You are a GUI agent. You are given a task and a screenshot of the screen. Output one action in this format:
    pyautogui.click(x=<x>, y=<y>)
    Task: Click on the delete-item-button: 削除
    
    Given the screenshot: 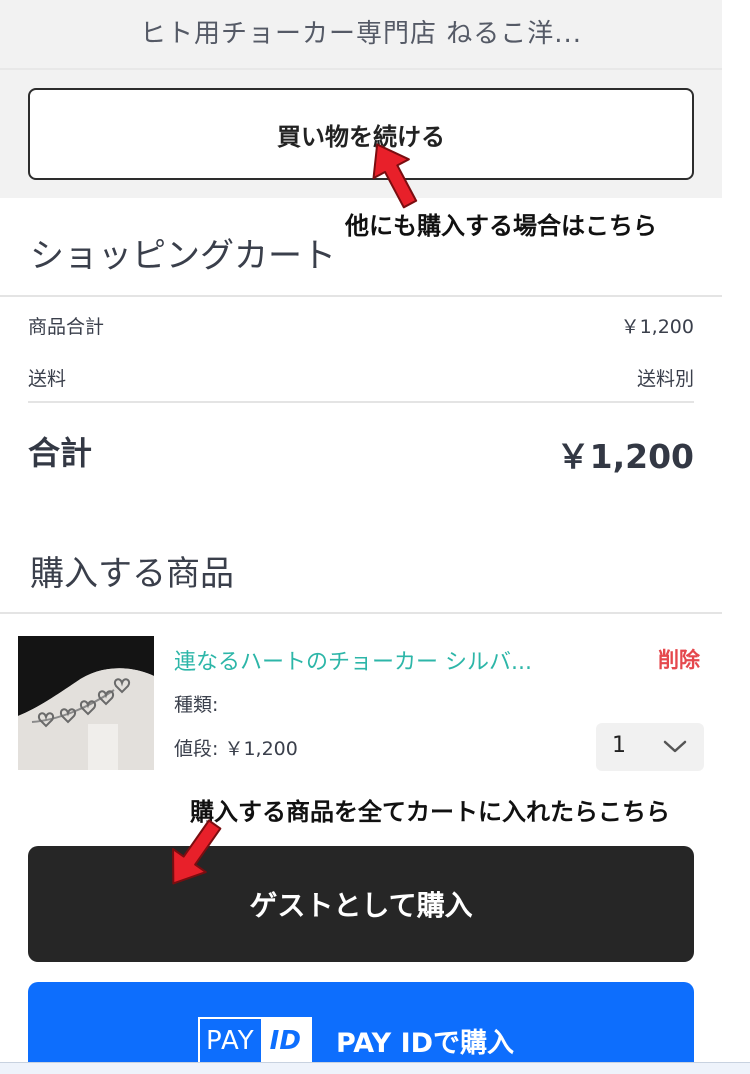 What is the action you would take?
    pyautogui.click(x=679, y=659)
    